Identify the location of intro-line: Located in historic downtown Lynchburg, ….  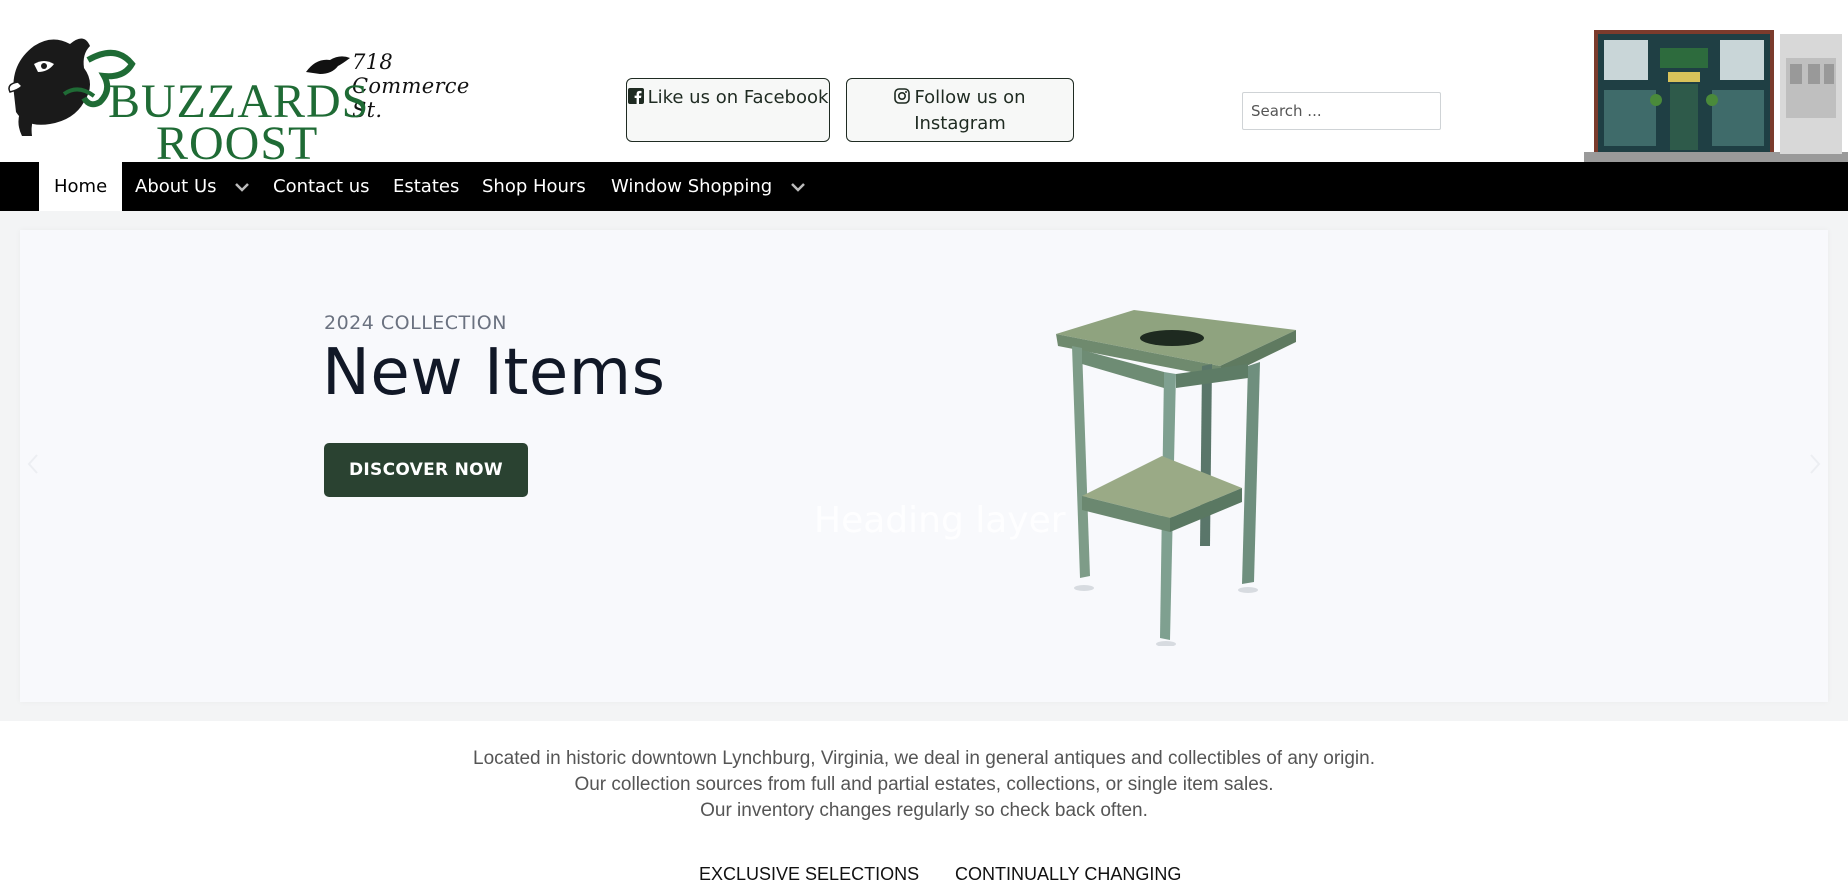
(924, 758).